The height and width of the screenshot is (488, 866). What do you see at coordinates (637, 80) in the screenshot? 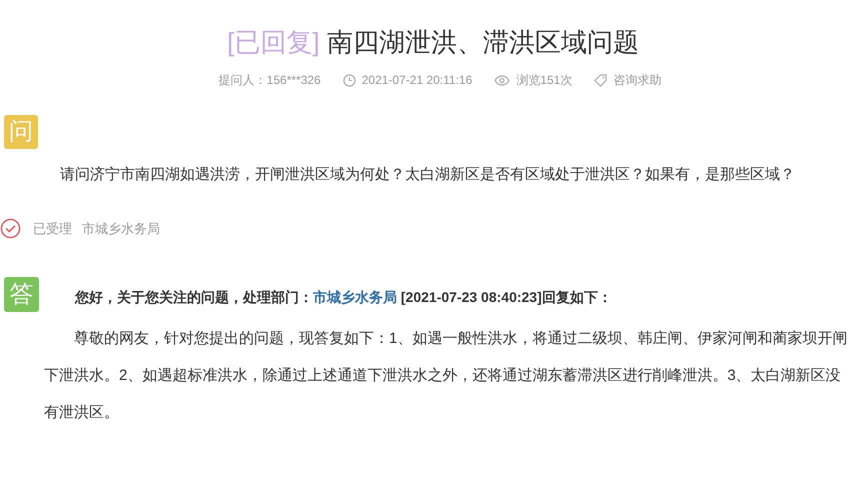
I see `category-text: 咨询求助` at bounding box center [637, 80].